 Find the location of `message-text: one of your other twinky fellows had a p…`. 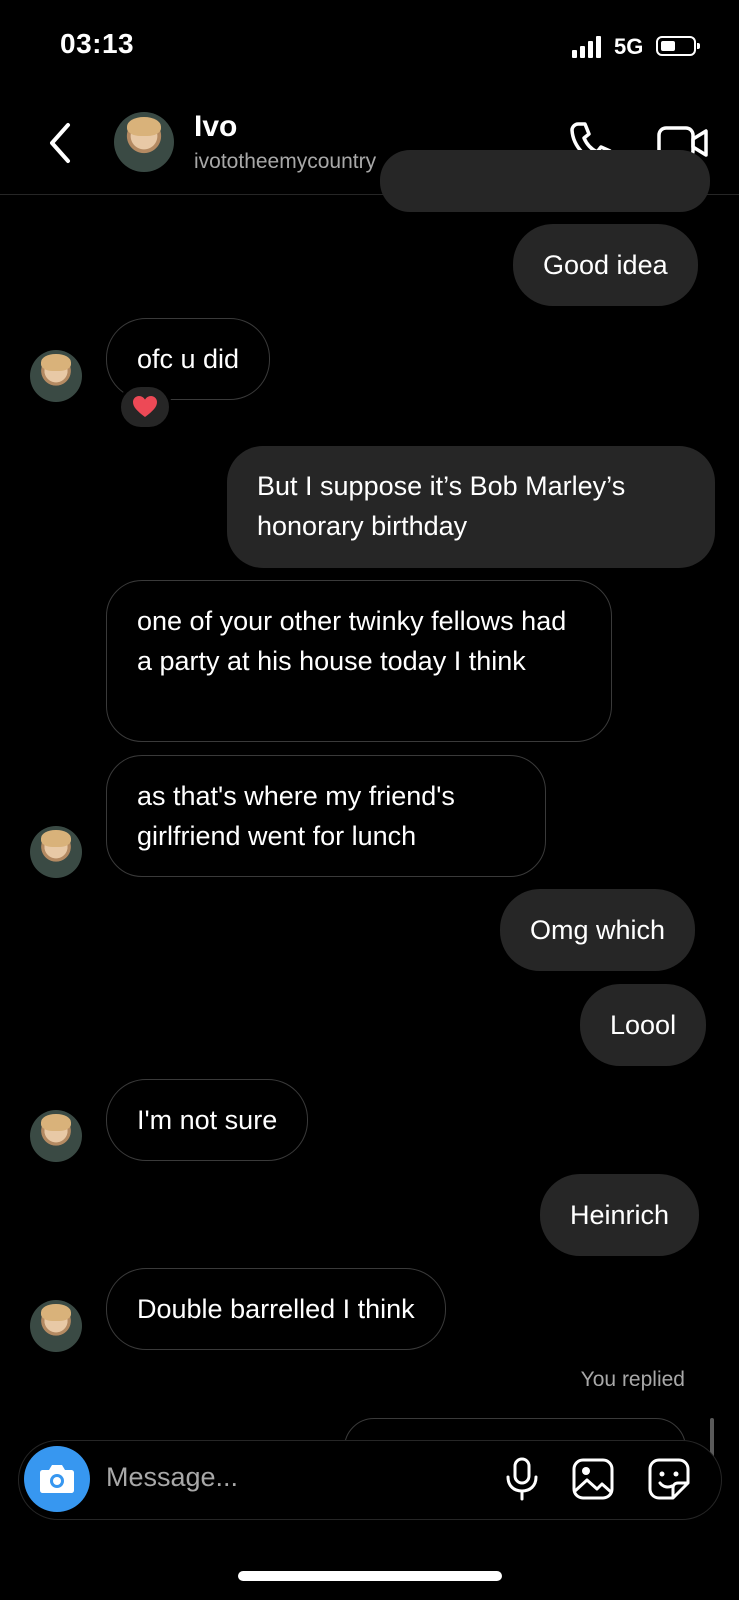

message-text: one of your other twinky fellows had a p… is located at coordinates (352, 641).